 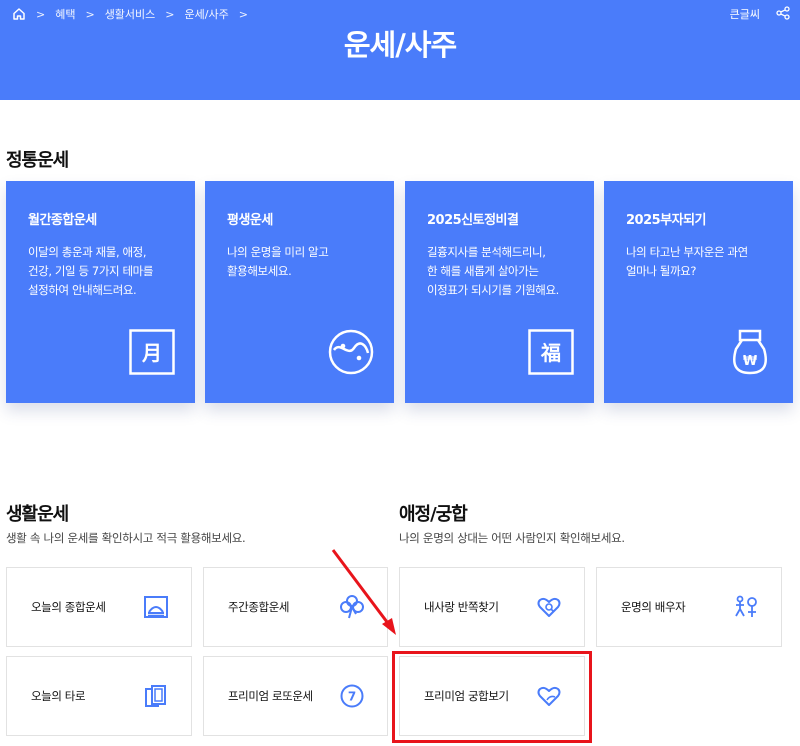 I want to click on tile-destined-spouse: 운명의 배우자, so click(x=689, y=607).